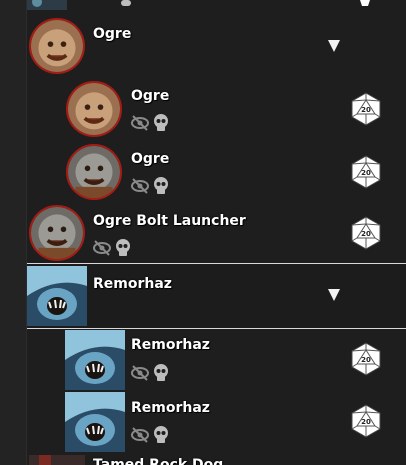 The height and width of the screenshot is (465, 406). What do you see at coordinates (216, 109) in the screenshot?
I see `list-item-ogre-1: Ogre 20` at bounding box center [216, 109].